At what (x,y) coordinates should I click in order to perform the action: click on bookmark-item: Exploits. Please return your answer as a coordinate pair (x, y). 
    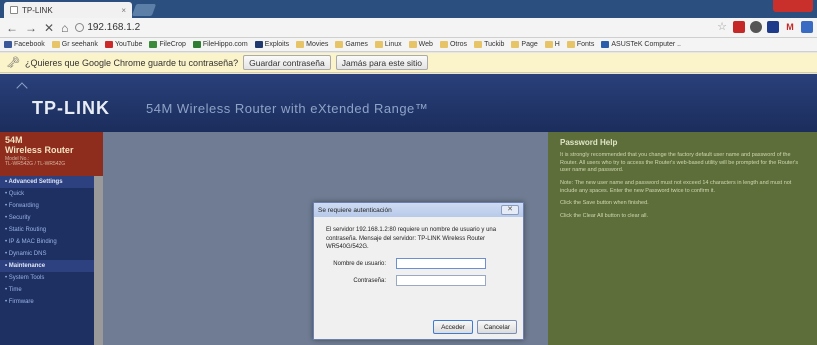
    Looking at the image, I should click on (271, 44).